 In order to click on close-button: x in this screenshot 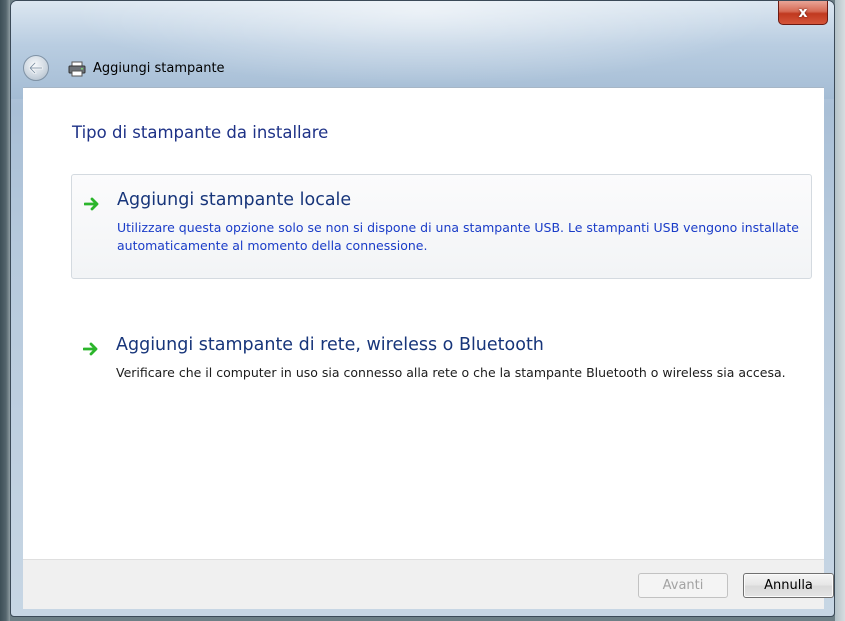, I will do `click(803, 13)`.